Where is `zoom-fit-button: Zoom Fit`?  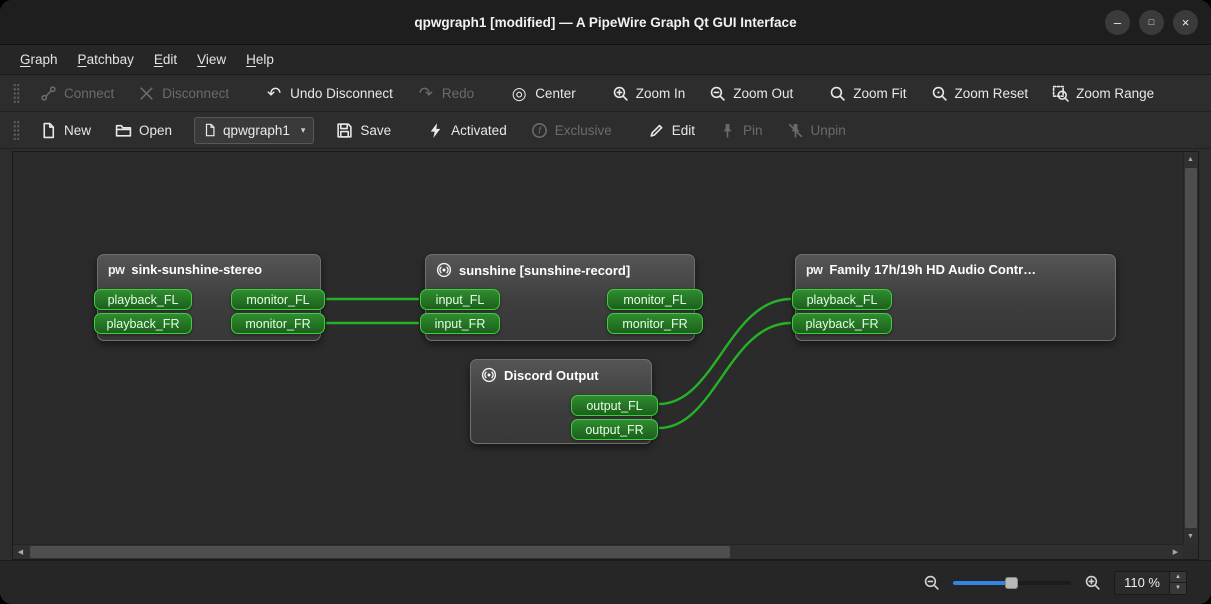
zoom-fit-button: Zoom Fit is located at coordinates (867, 93).